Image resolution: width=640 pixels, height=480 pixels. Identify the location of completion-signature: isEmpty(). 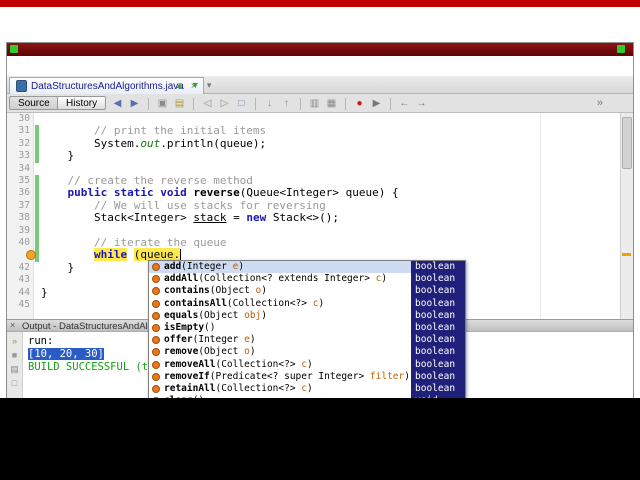
(190, 327).